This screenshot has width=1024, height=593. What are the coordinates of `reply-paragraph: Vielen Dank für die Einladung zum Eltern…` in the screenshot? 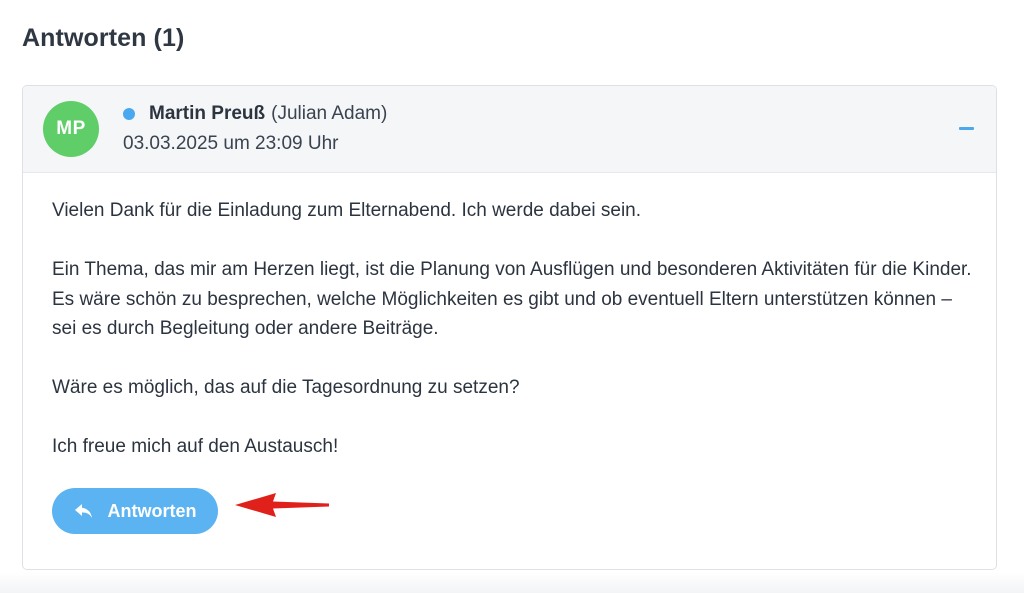 It's located at (347, 210).